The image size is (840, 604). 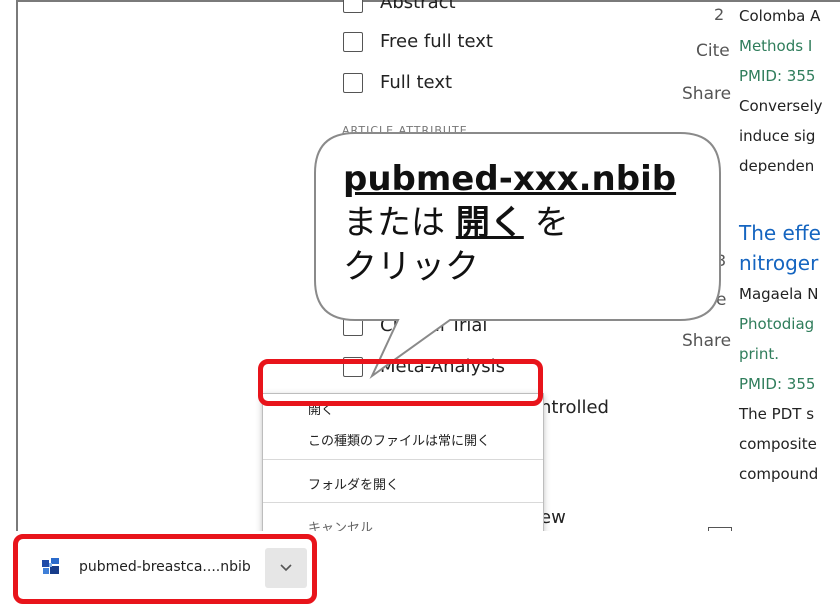 I want to click on filter-abstract: Abstract, so click(x=399, y=6).